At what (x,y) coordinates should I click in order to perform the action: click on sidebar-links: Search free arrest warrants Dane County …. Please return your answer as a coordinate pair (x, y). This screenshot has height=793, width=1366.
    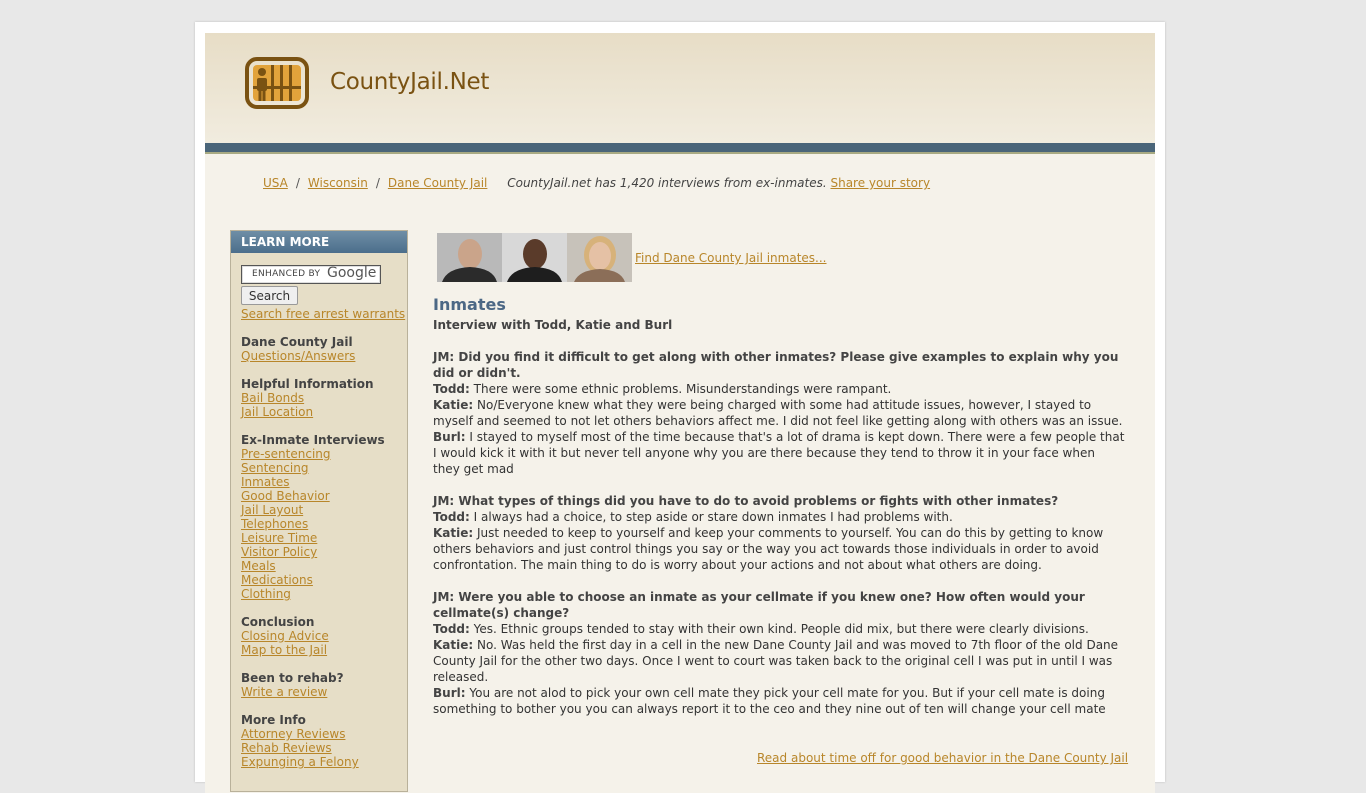
    Looking at the image, I should click on (323, 545).